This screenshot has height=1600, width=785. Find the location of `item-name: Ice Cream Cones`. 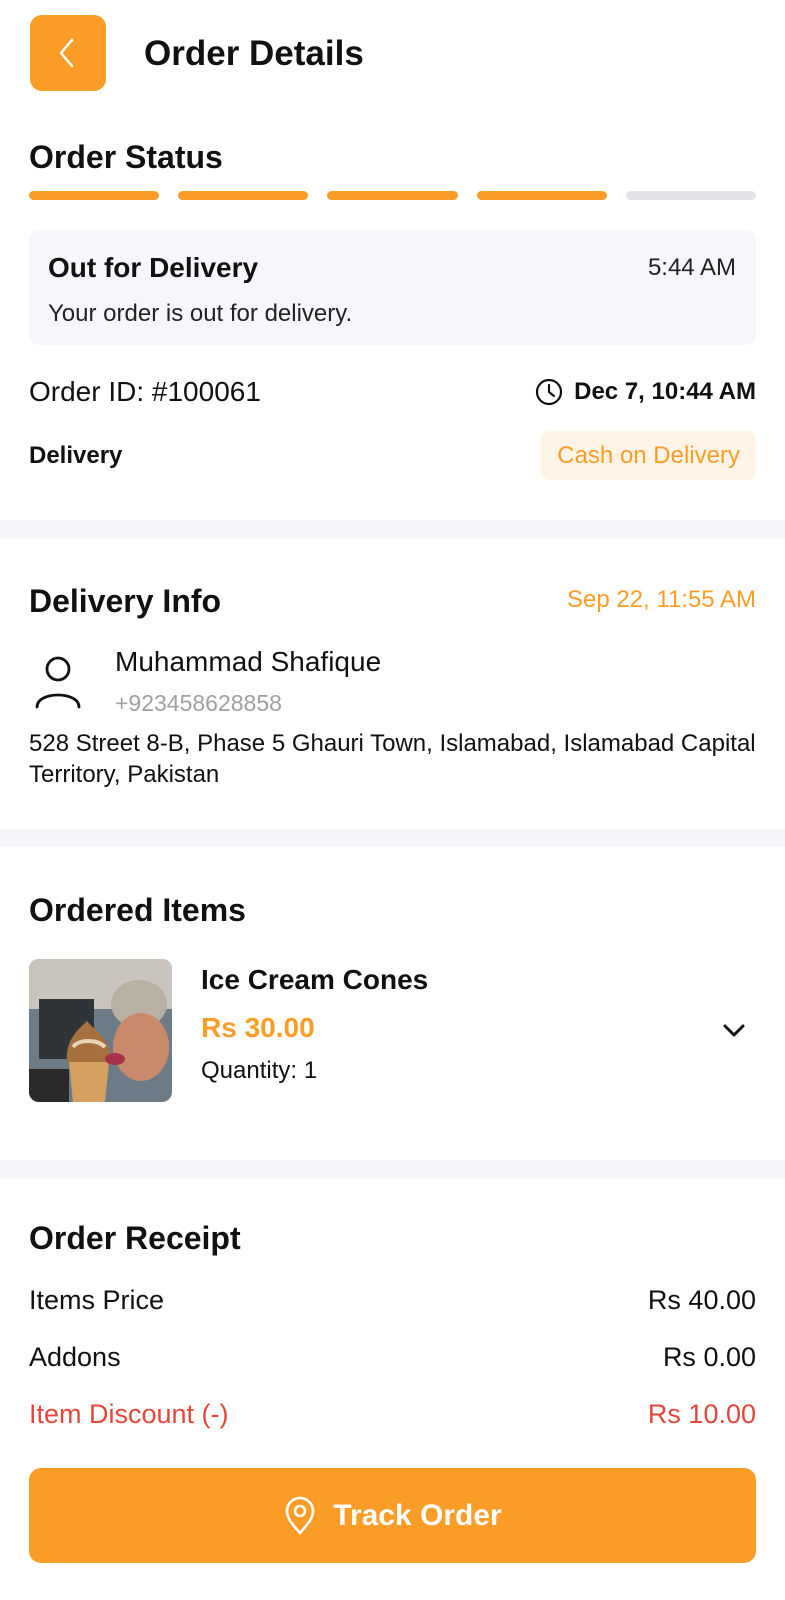

item-name: Ice Cream Cones is located at coordinates (315, 979).